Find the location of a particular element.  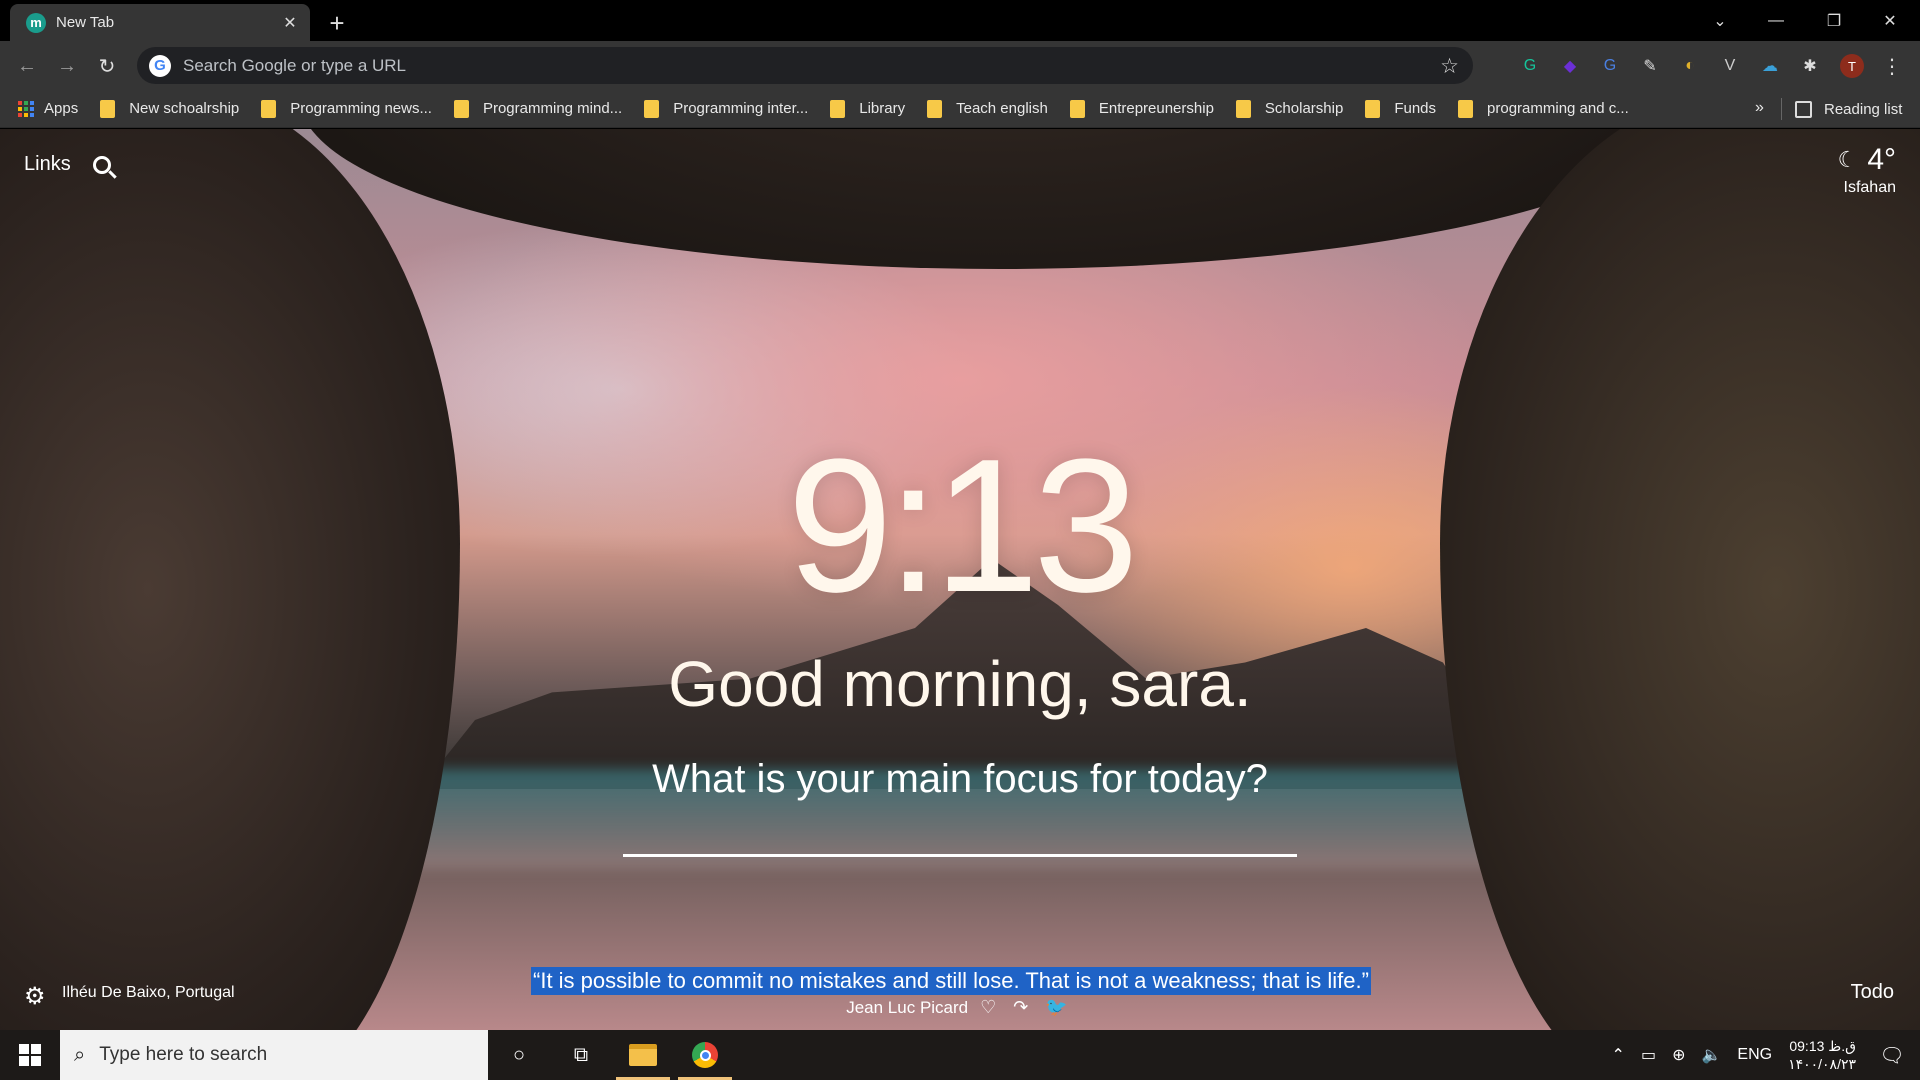

bookmark-folder: Funds is located at coordinates (1401, 108).